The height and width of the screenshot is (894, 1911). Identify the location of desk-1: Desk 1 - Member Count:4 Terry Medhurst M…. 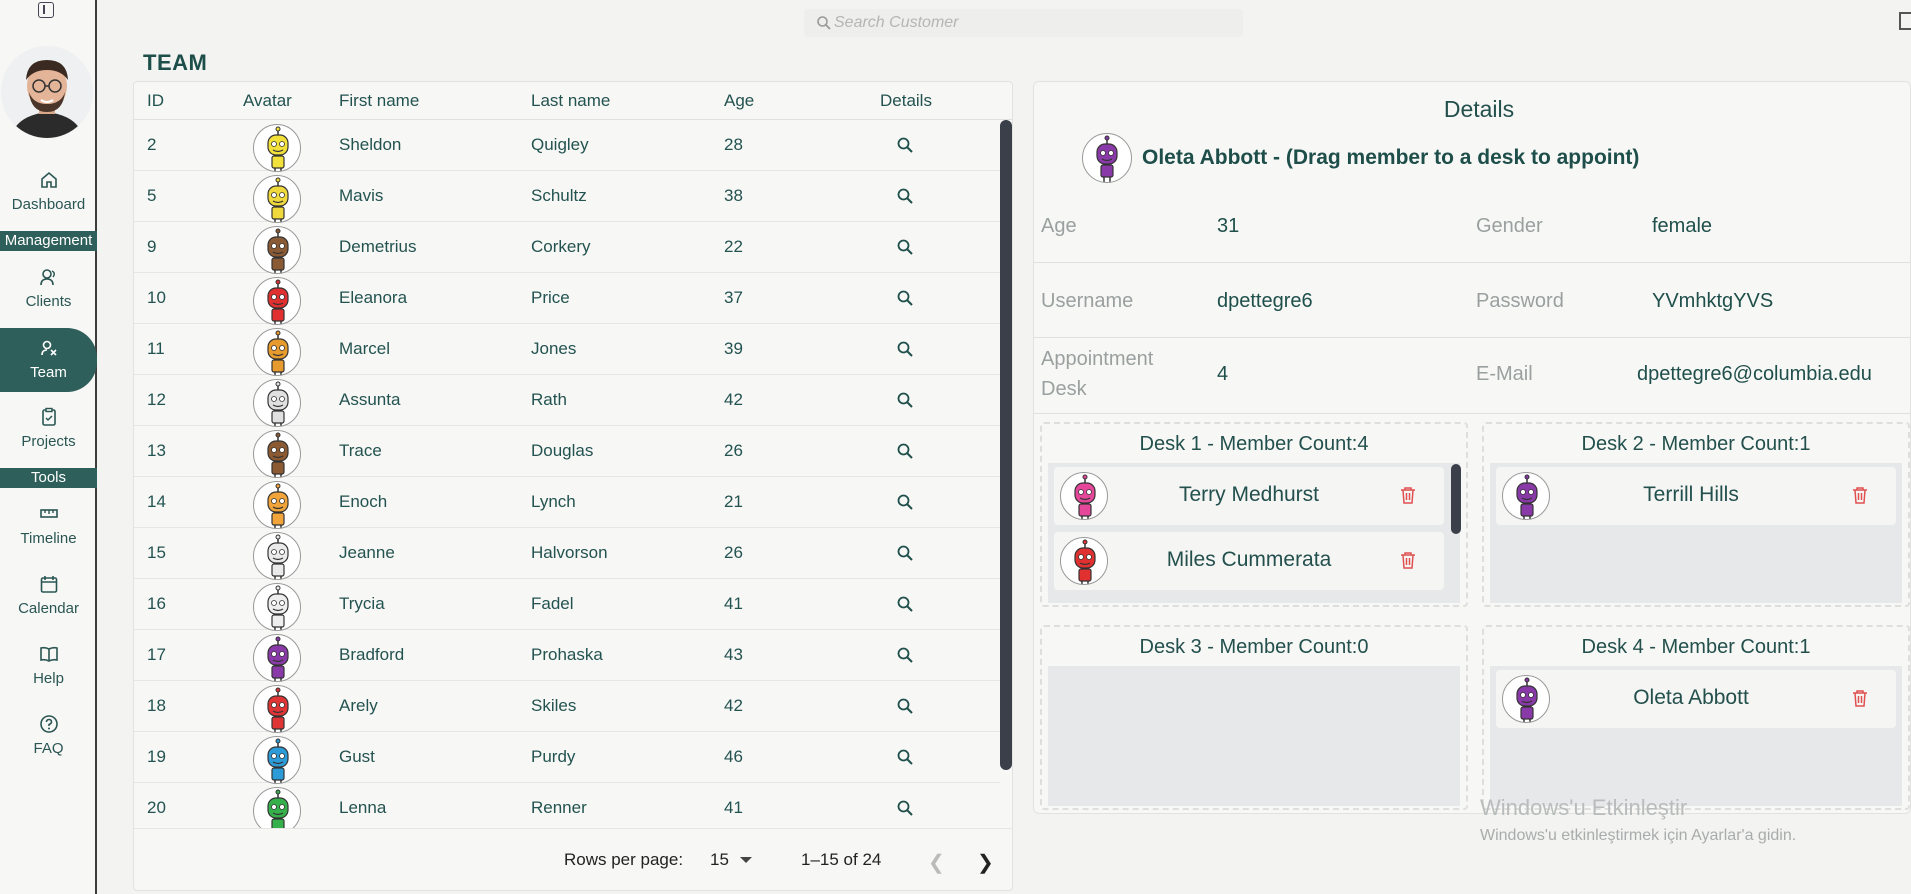
(1254, 514).